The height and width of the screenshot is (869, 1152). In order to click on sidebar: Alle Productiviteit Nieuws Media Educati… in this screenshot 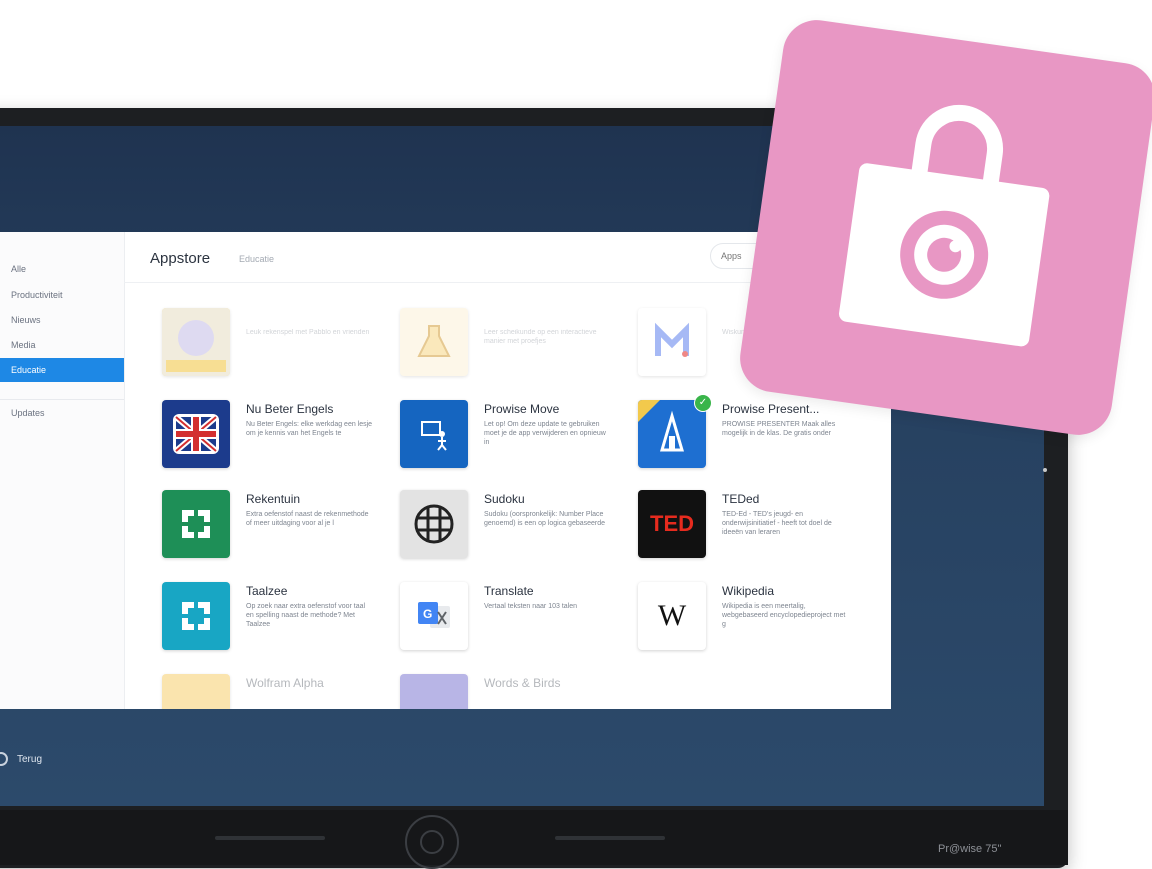, I will do `click(62, 470)`.